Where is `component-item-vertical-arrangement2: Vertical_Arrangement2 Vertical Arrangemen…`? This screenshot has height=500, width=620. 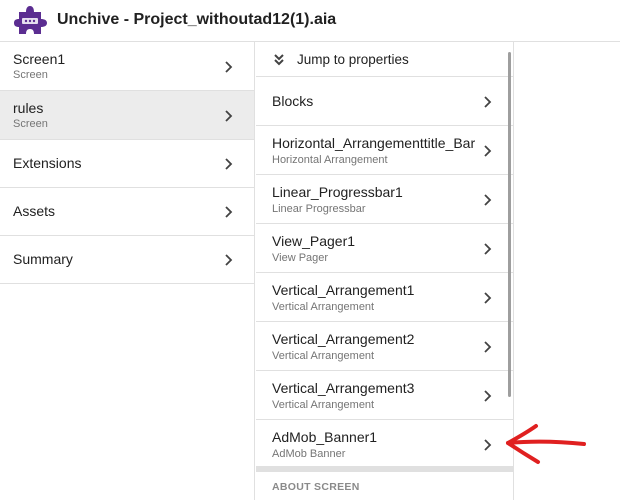 component-item-vertical-arrangement2: Vertical_Arrangement2 Vertical Arrangemen… is located at coordinates (384, 346).